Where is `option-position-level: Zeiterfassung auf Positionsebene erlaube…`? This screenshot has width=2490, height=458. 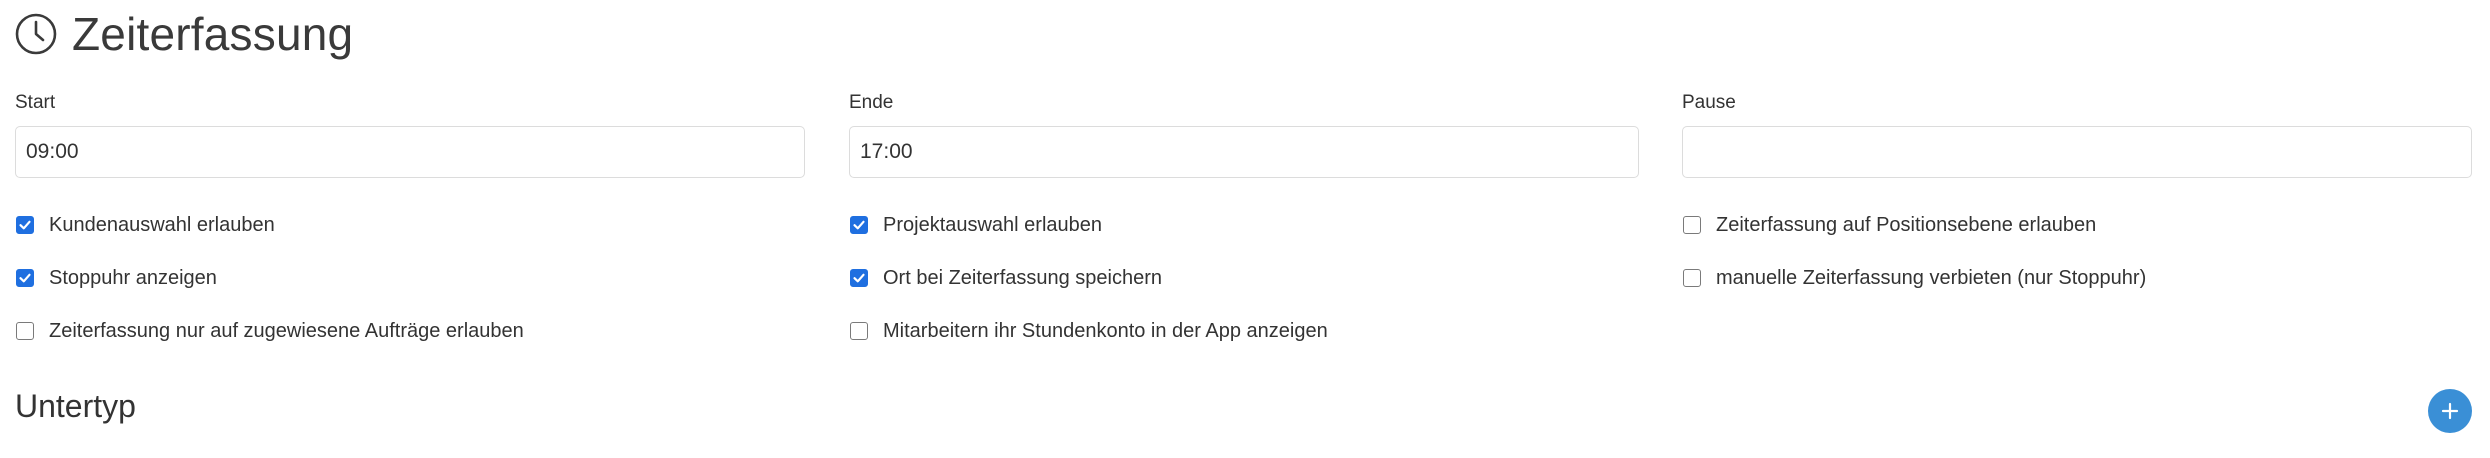 option-position-level: Zeiterfassung auf Positionsebene erlaube… is located at coordinates (1889, 225).